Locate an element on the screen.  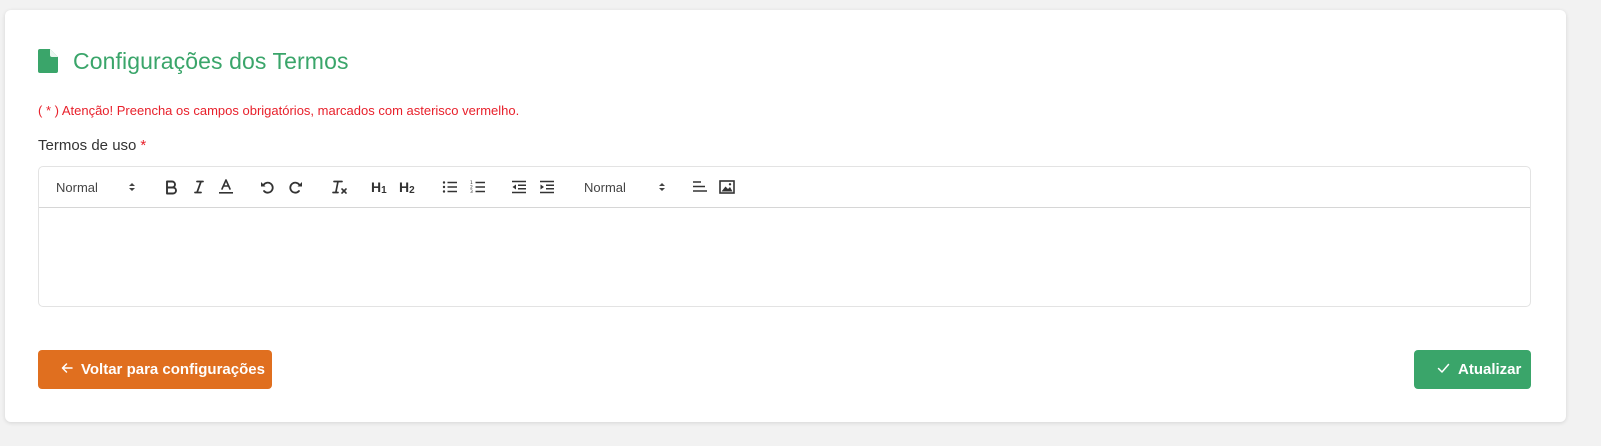
heading-1-label: H1 is located at coordinates (379, 187).